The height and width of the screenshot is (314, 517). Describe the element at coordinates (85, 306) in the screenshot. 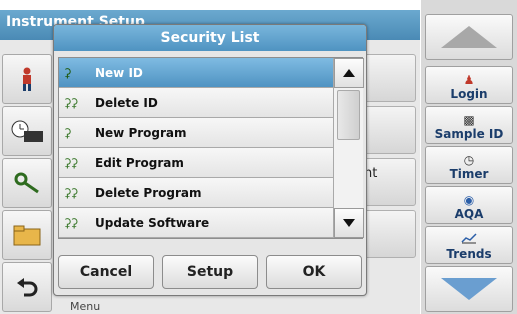

I see `menu-label: Menu` at that location.